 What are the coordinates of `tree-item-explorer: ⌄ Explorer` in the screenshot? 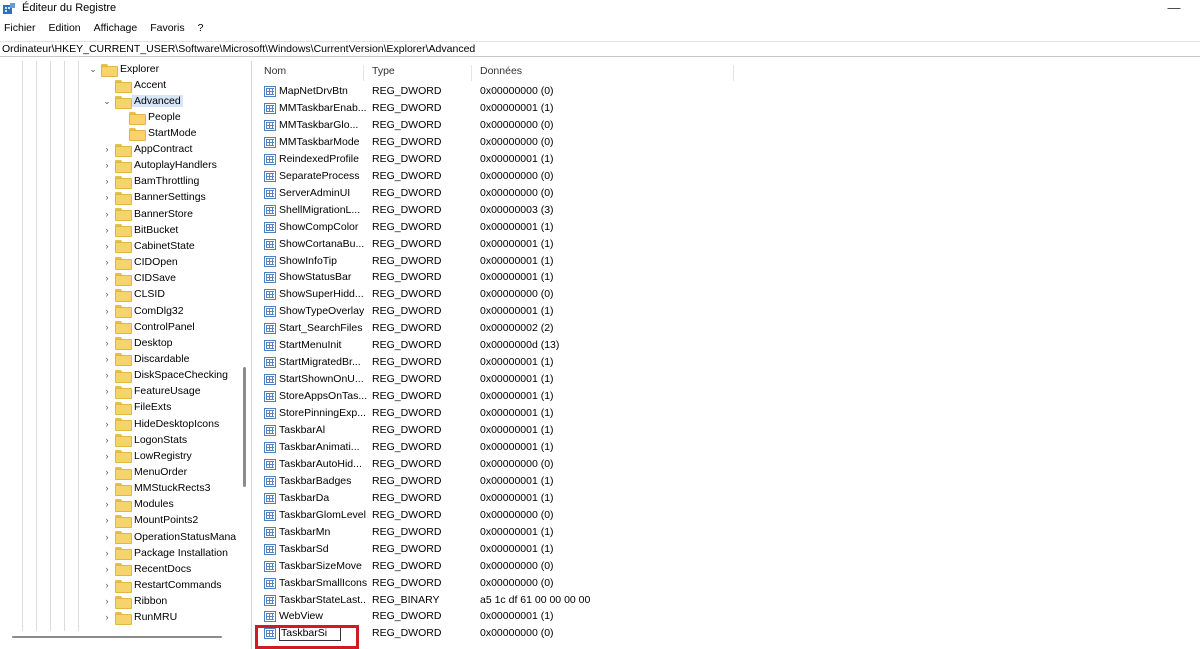 It's located at (123, 69).